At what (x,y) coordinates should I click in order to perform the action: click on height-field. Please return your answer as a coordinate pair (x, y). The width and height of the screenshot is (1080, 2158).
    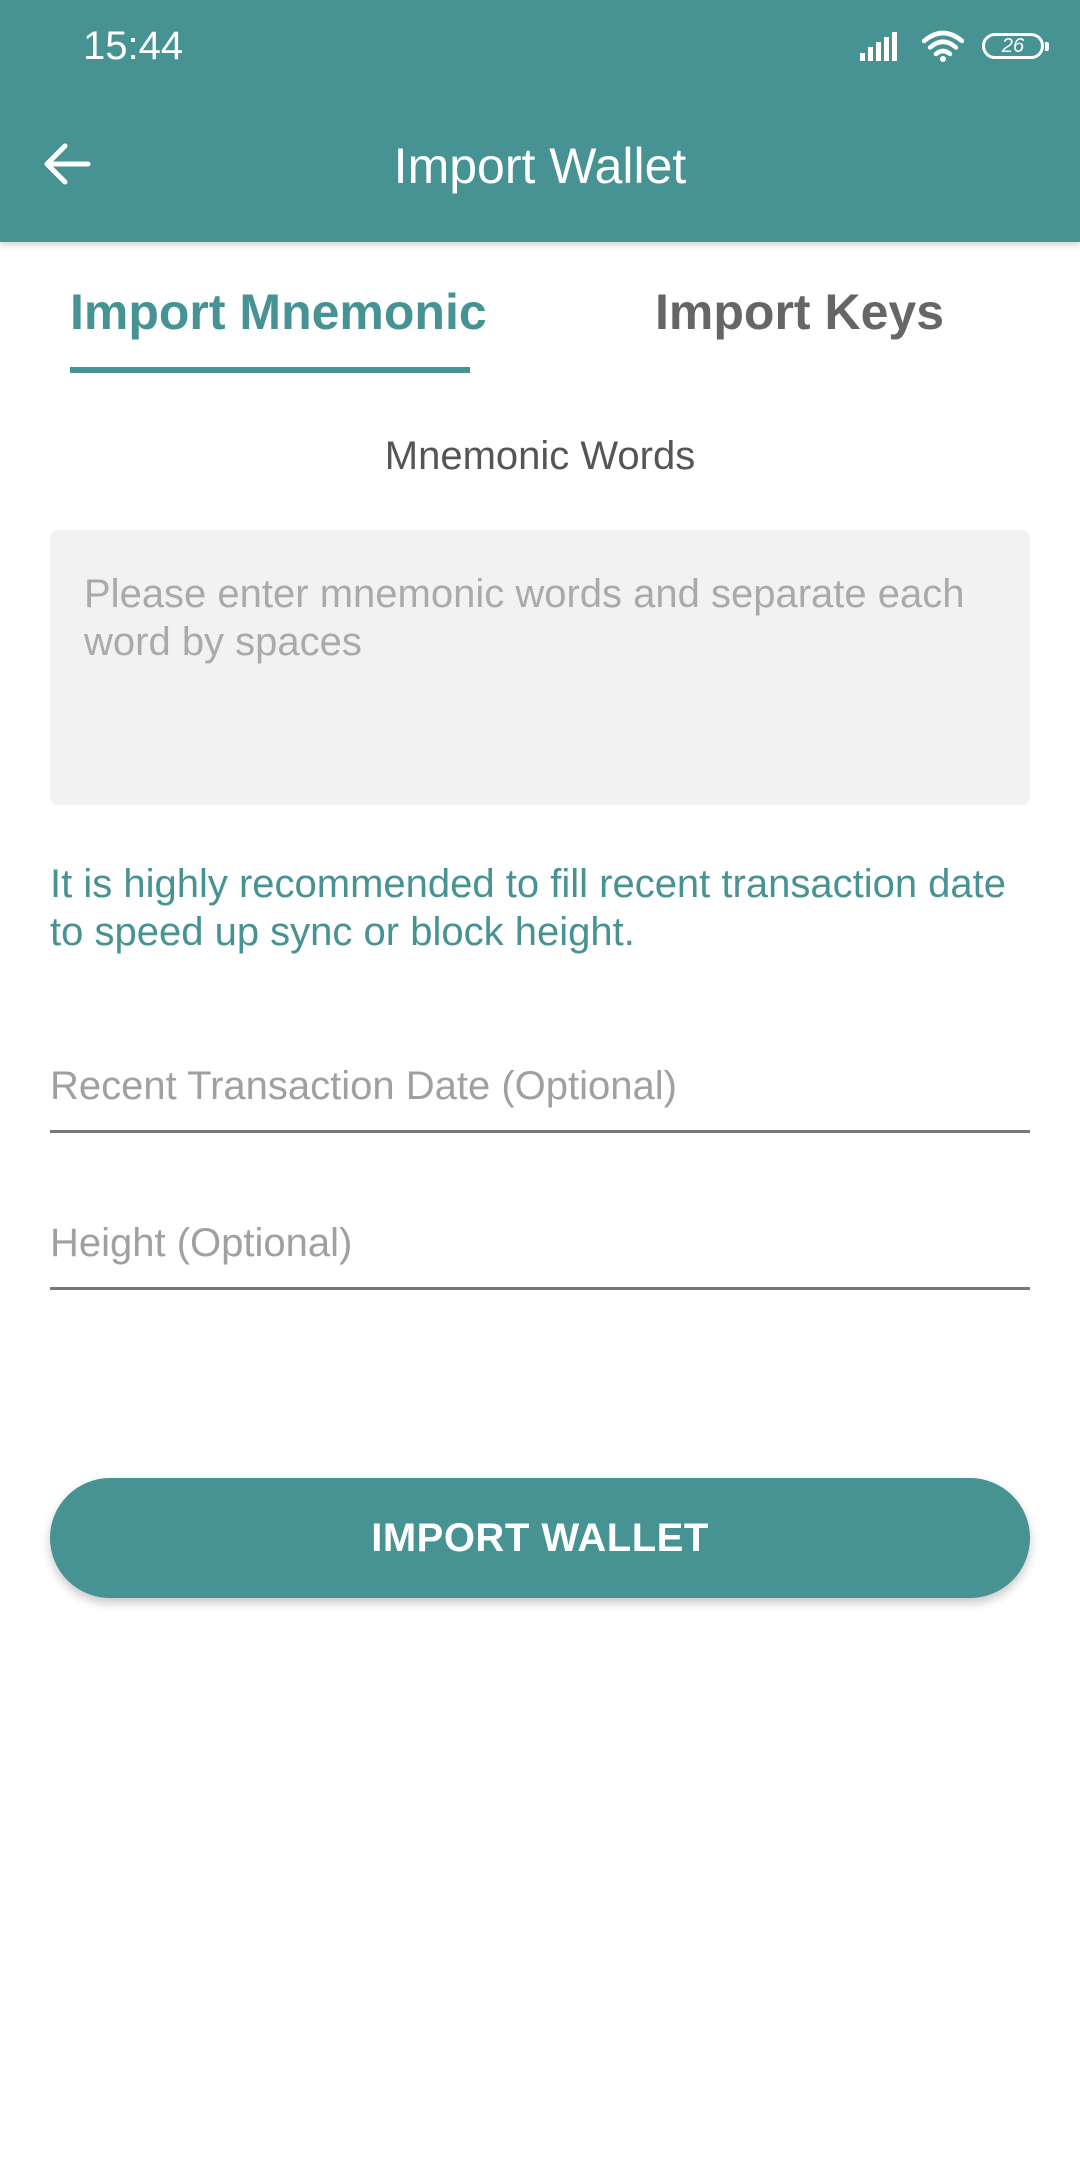
    Looking at the image, I should click on (540, 1245).